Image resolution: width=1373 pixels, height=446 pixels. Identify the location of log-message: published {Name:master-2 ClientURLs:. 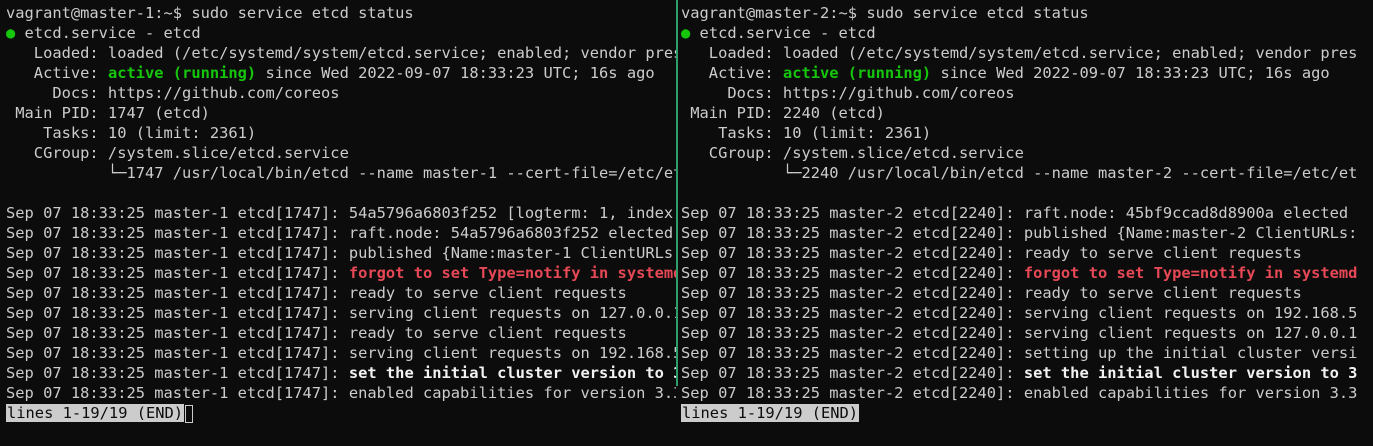
(1190, 233).